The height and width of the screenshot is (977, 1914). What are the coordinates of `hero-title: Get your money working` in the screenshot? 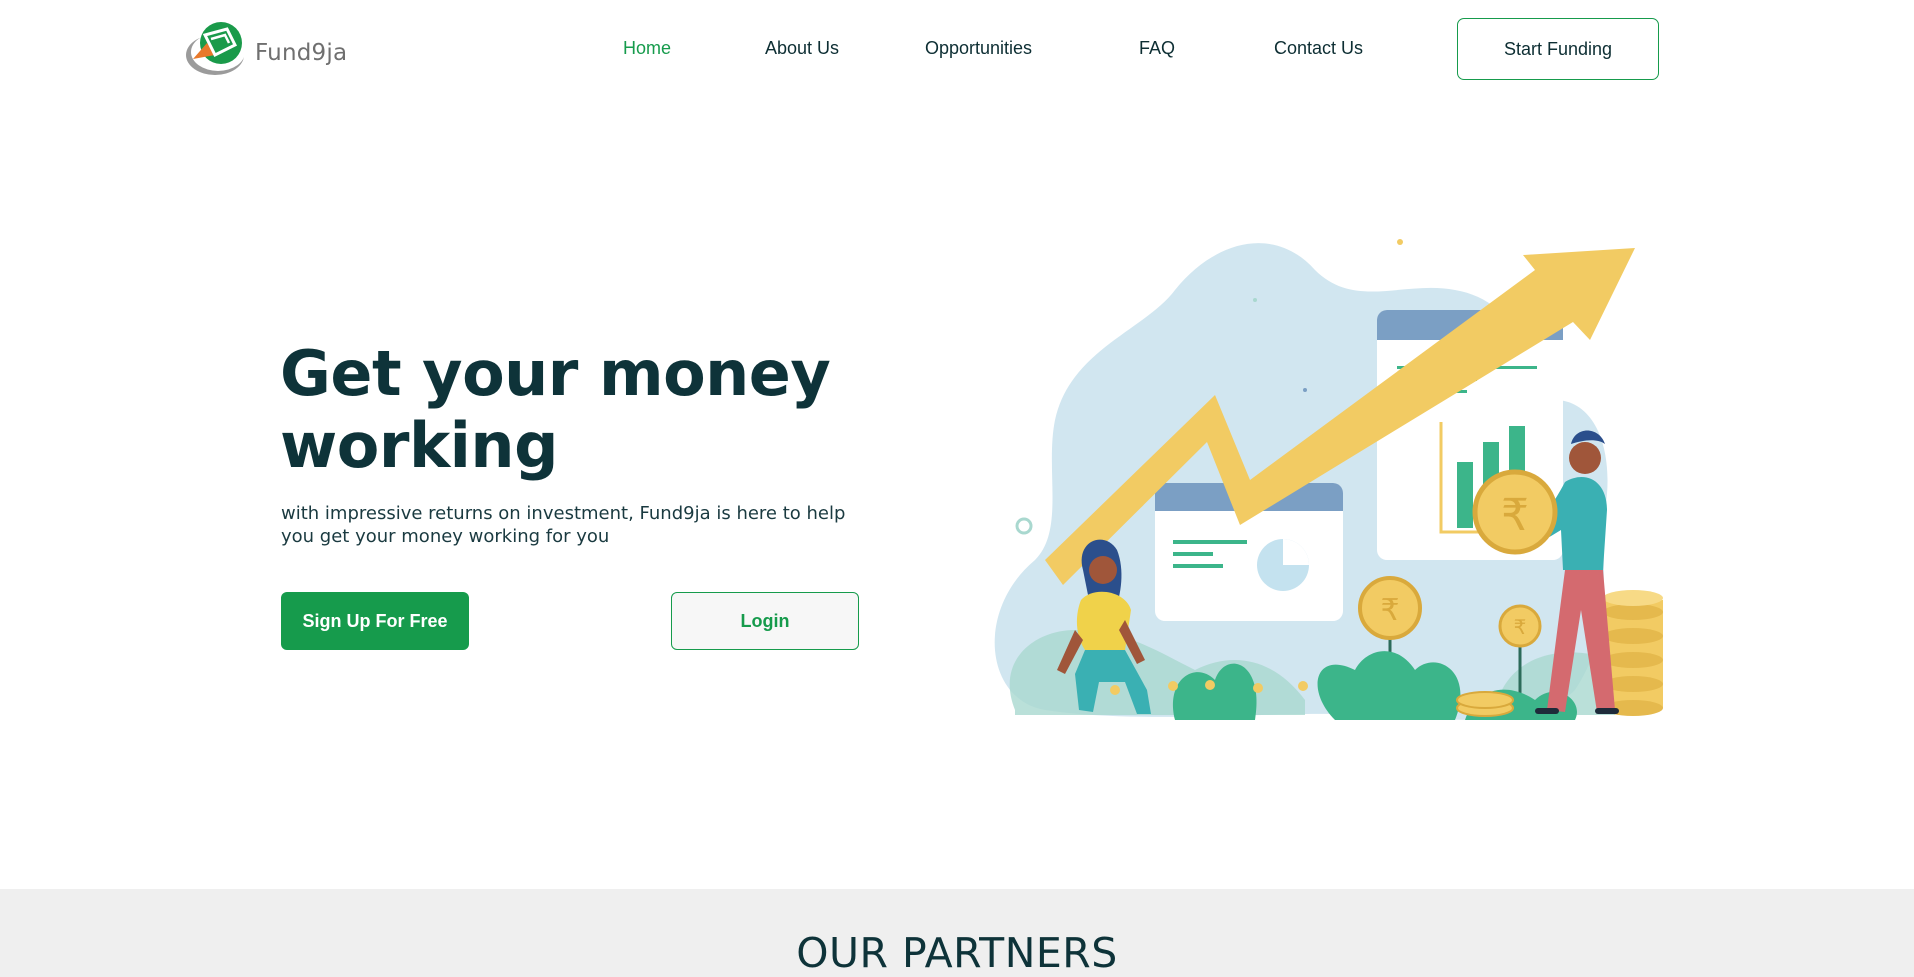 It's located at (555, 409).